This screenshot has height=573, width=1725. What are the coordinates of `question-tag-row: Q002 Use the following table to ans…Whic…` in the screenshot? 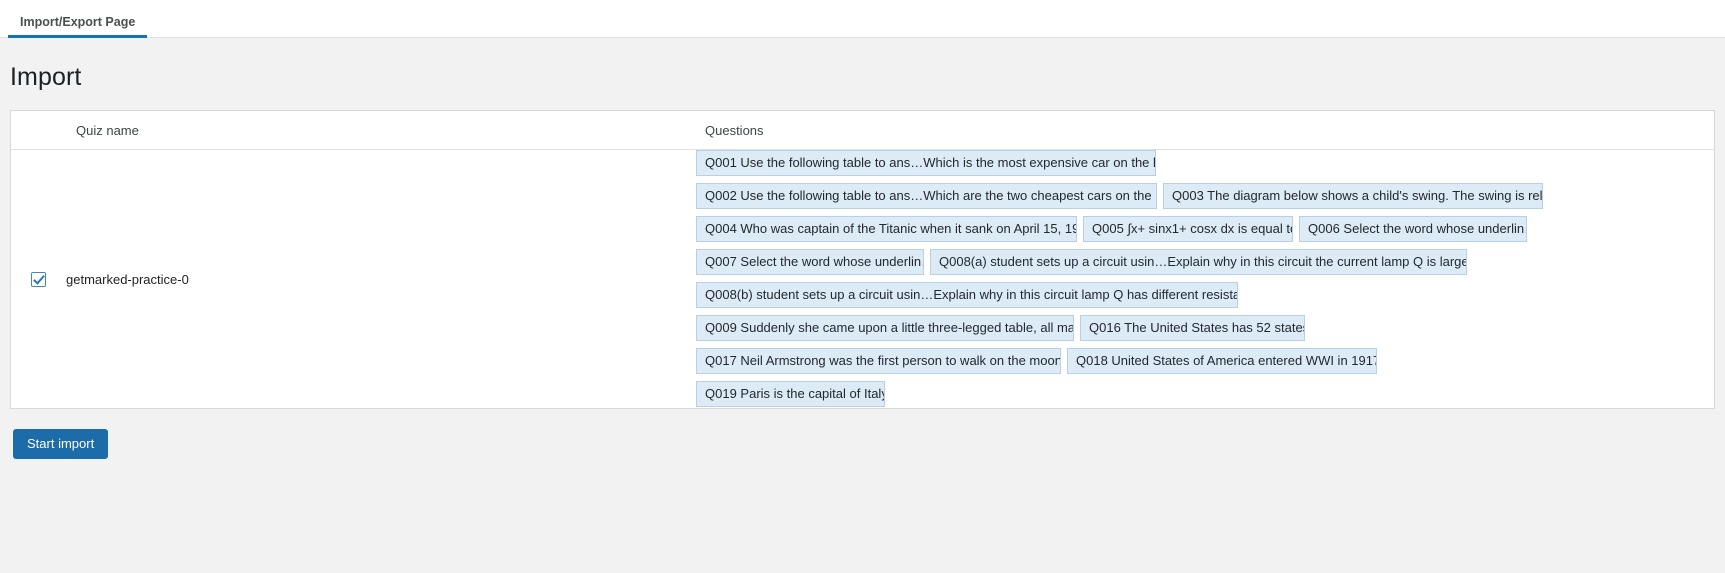 It's located at (1205, 196).